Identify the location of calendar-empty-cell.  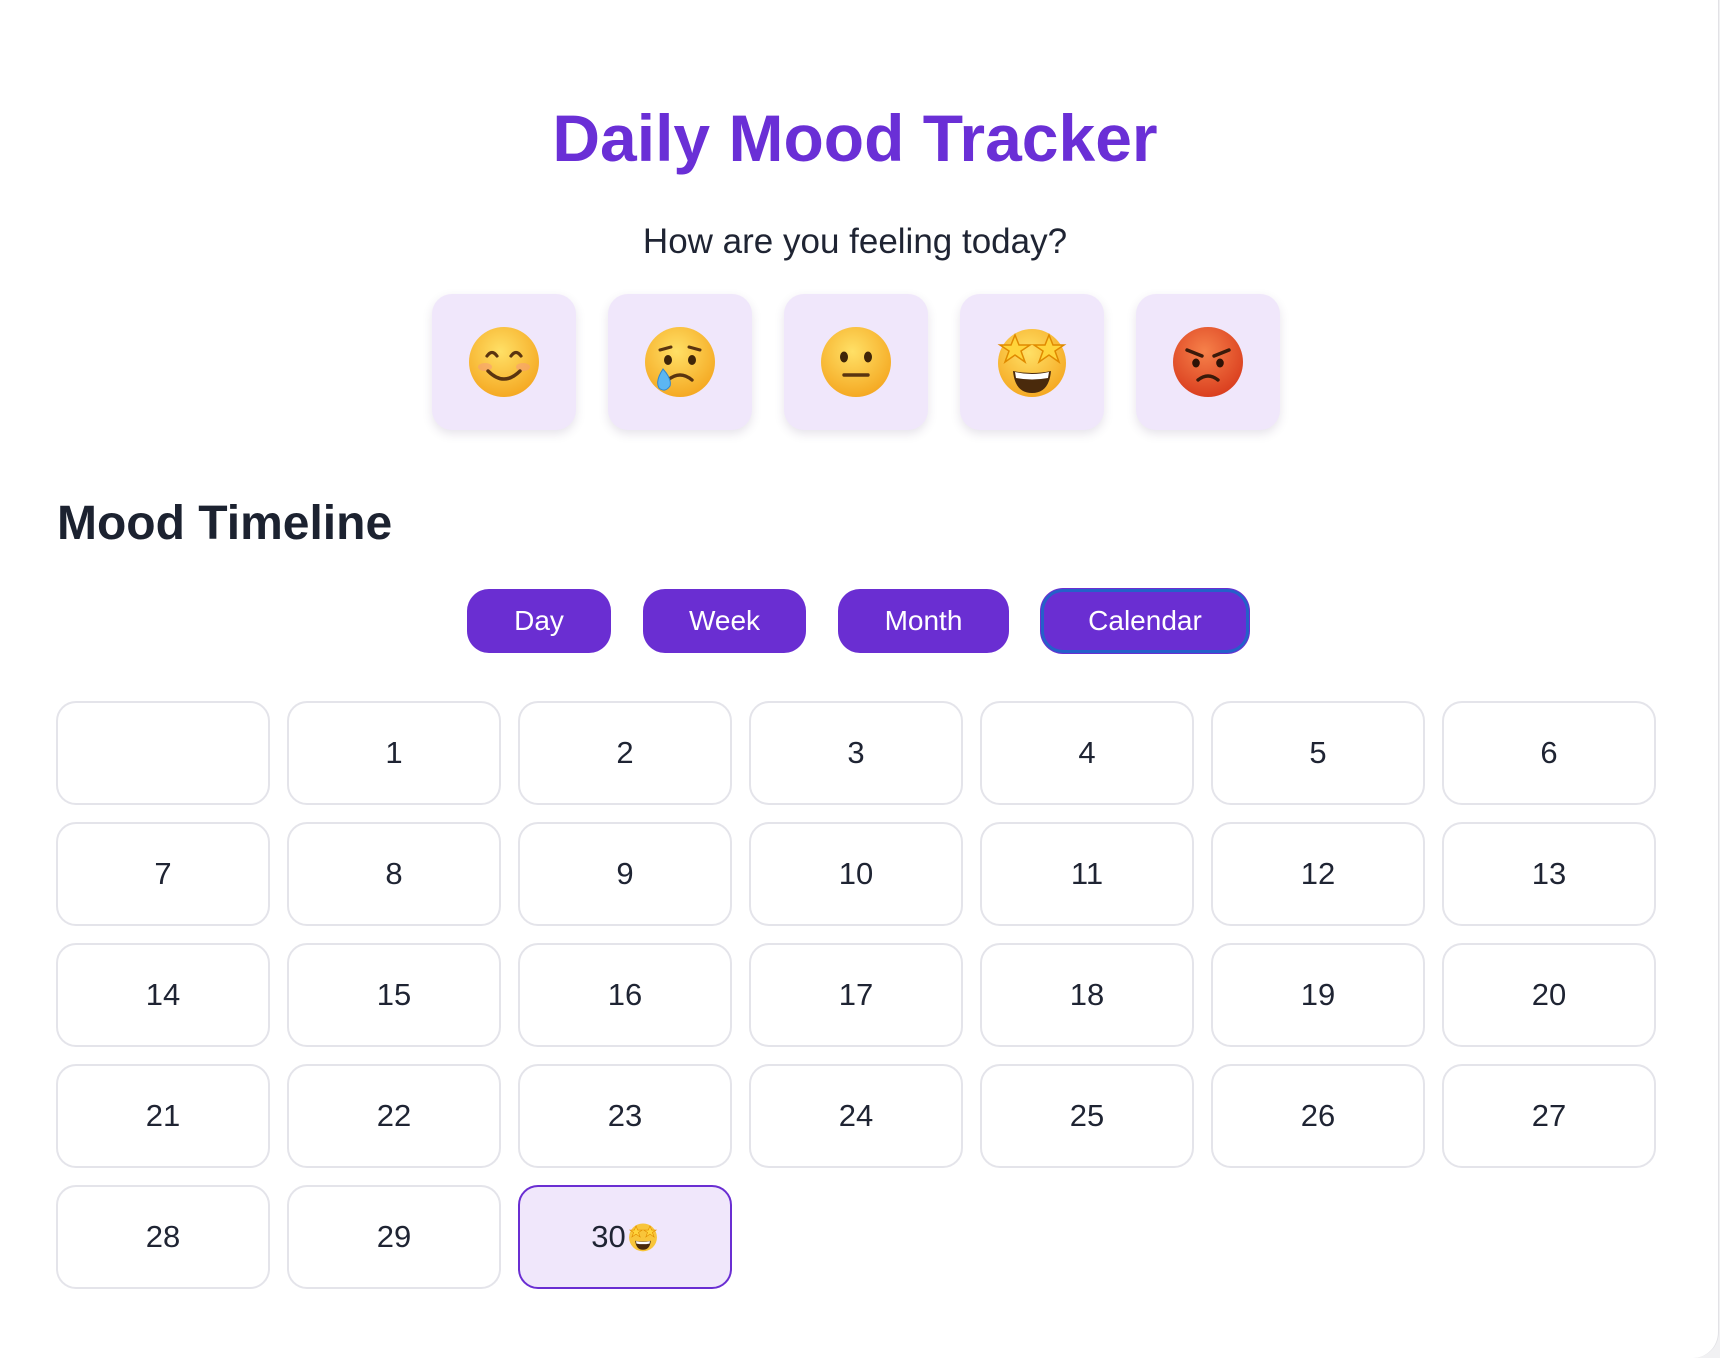
(163, 753).